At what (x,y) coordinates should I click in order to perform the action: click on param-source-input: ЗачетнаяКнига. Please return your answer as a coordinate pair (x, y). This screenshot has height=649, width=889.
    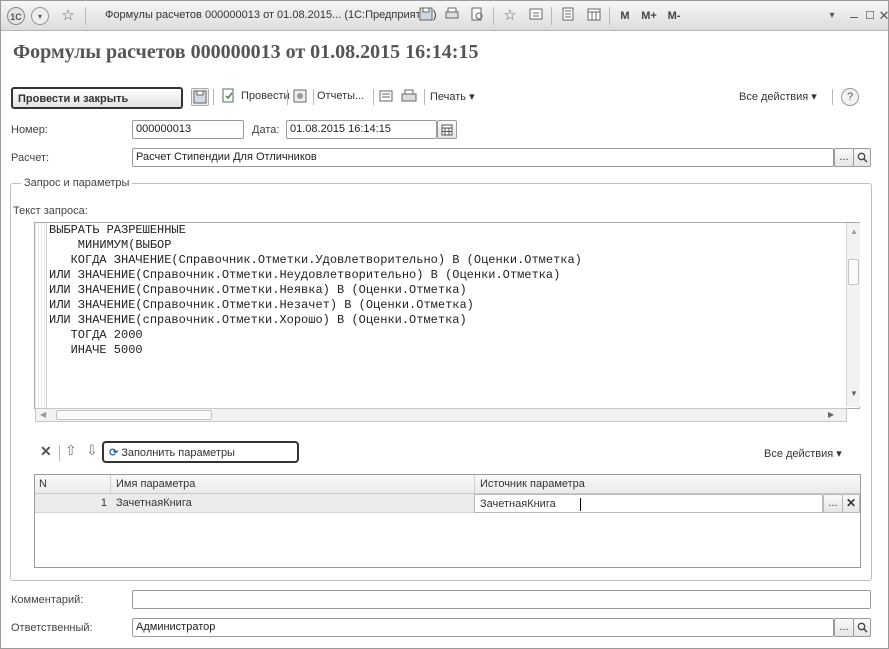
    Looking at the image, I should click on (648, 503).